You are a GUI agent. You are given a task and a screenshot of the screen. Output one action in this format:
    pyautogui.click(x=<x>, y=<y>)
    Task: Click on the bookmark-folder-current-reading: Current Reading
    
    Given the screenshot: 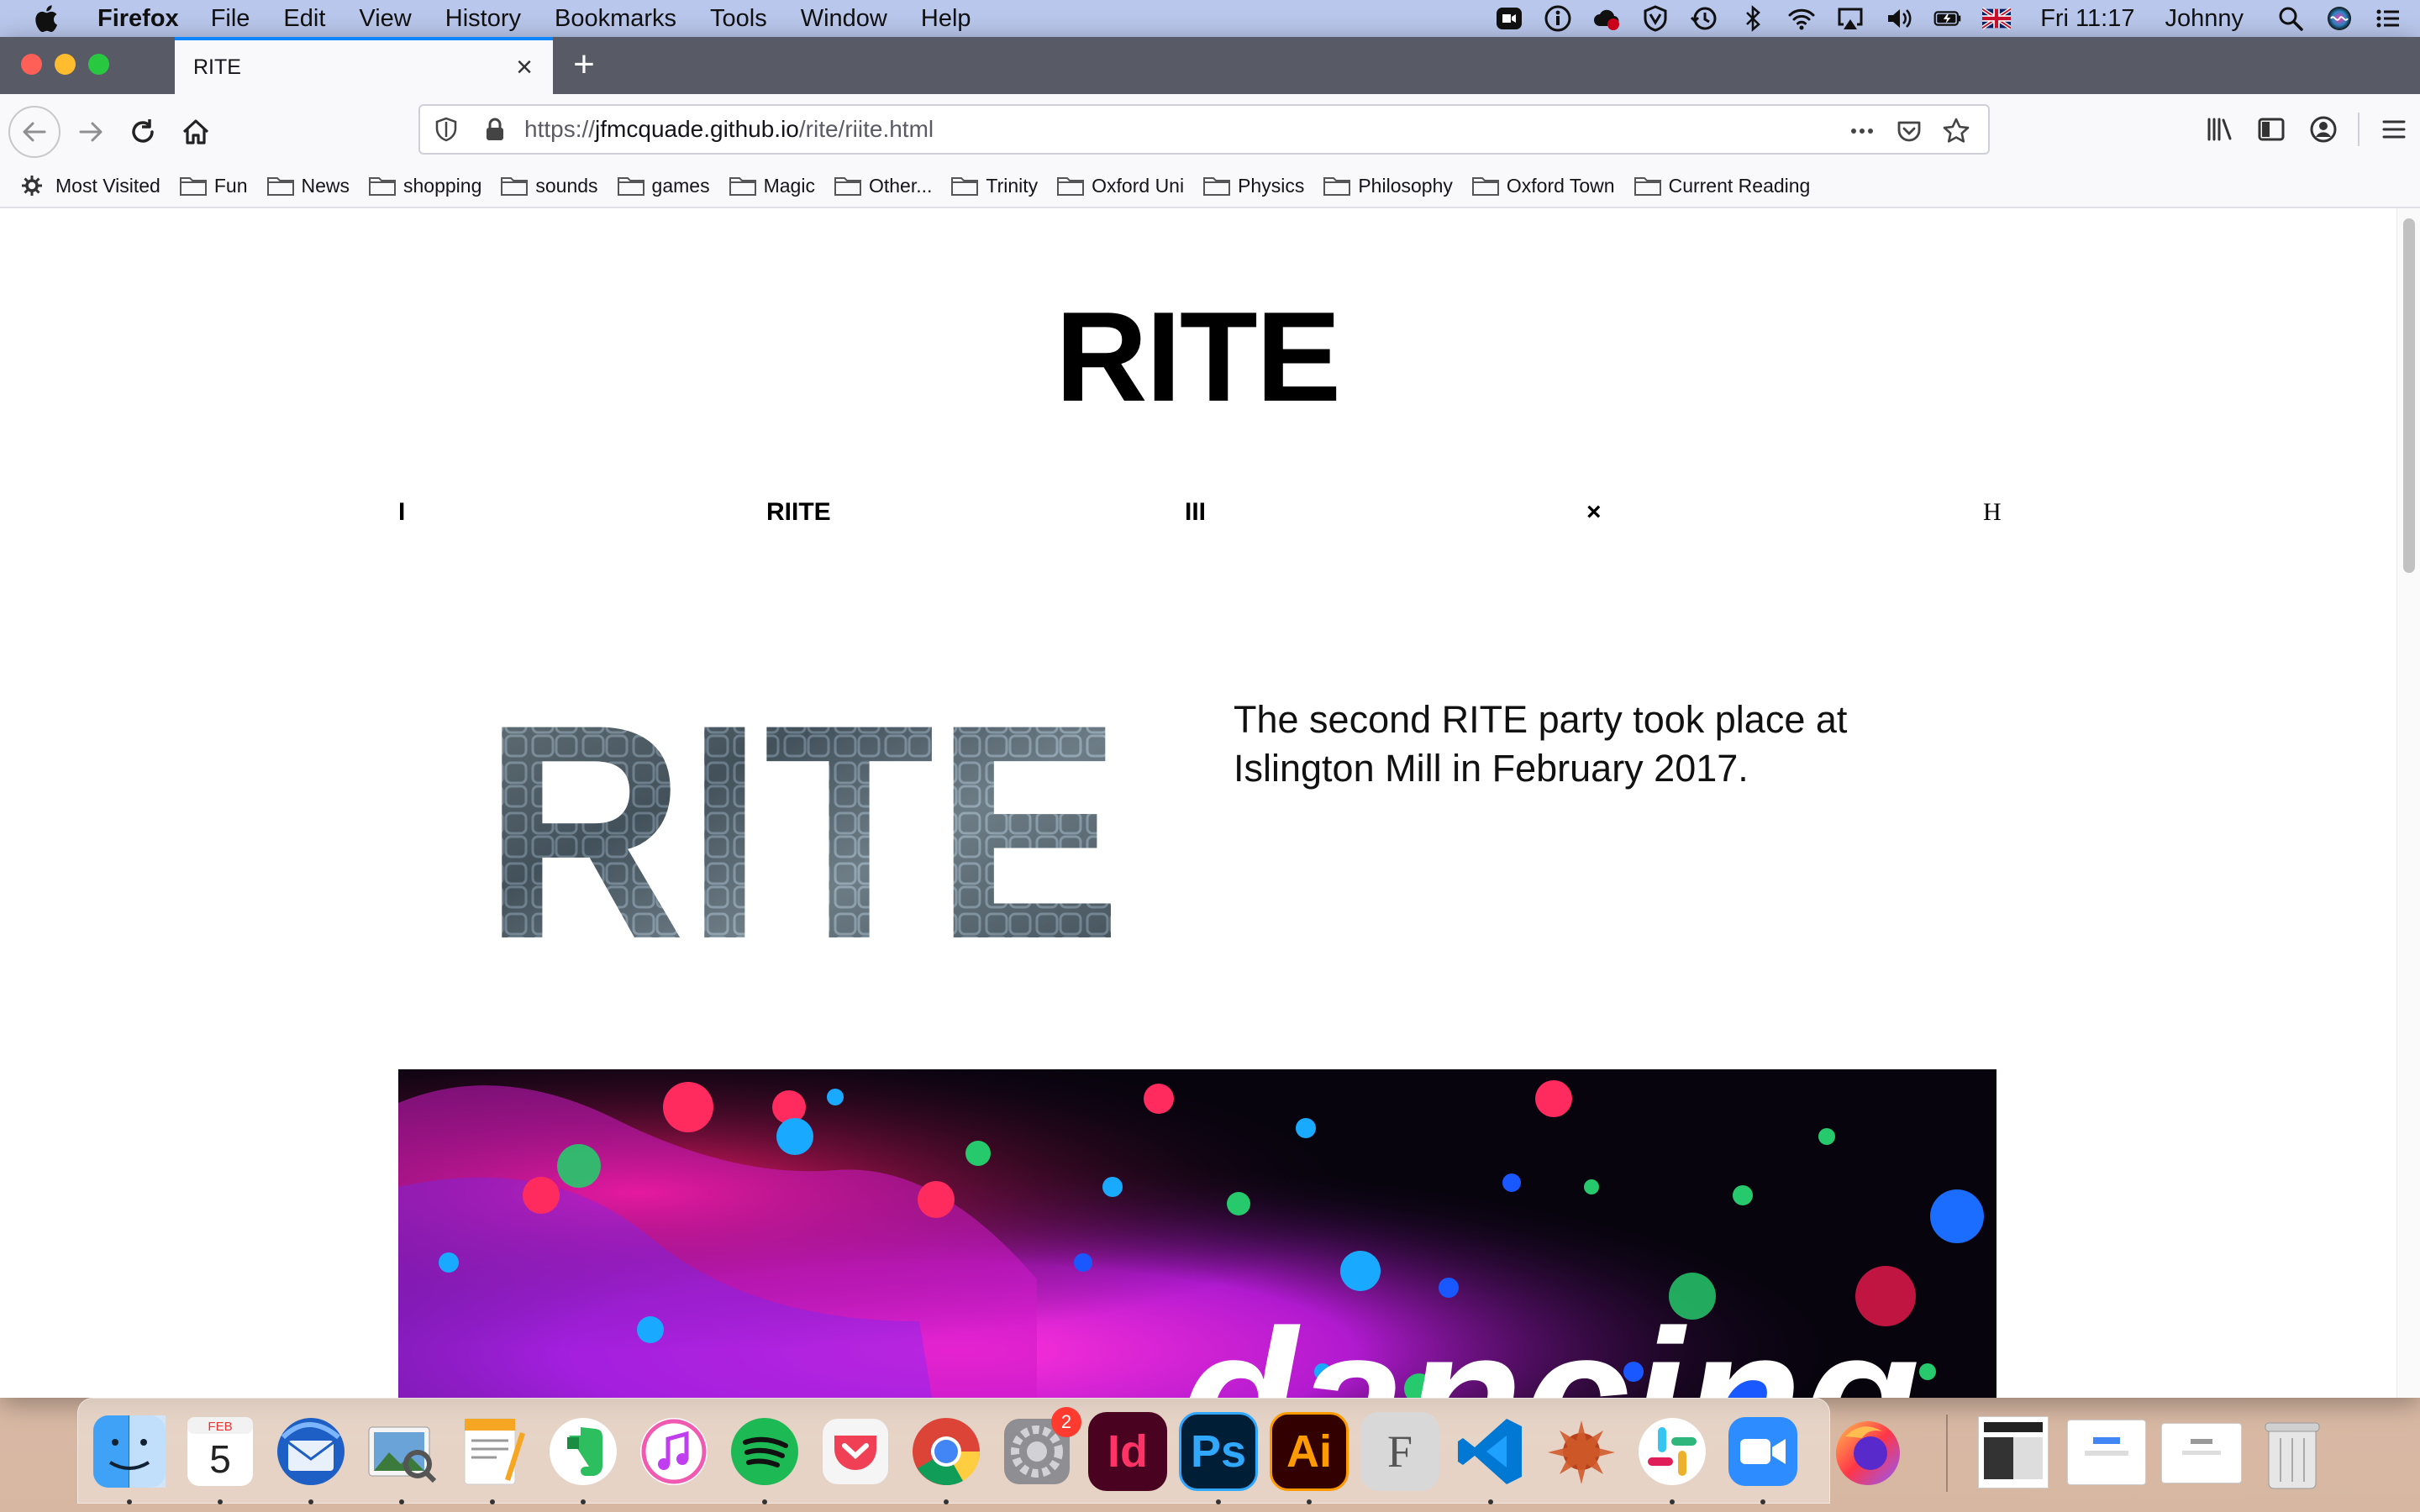 What is the action you would take?
    pyautogui.click(x=1723, y=185)
    